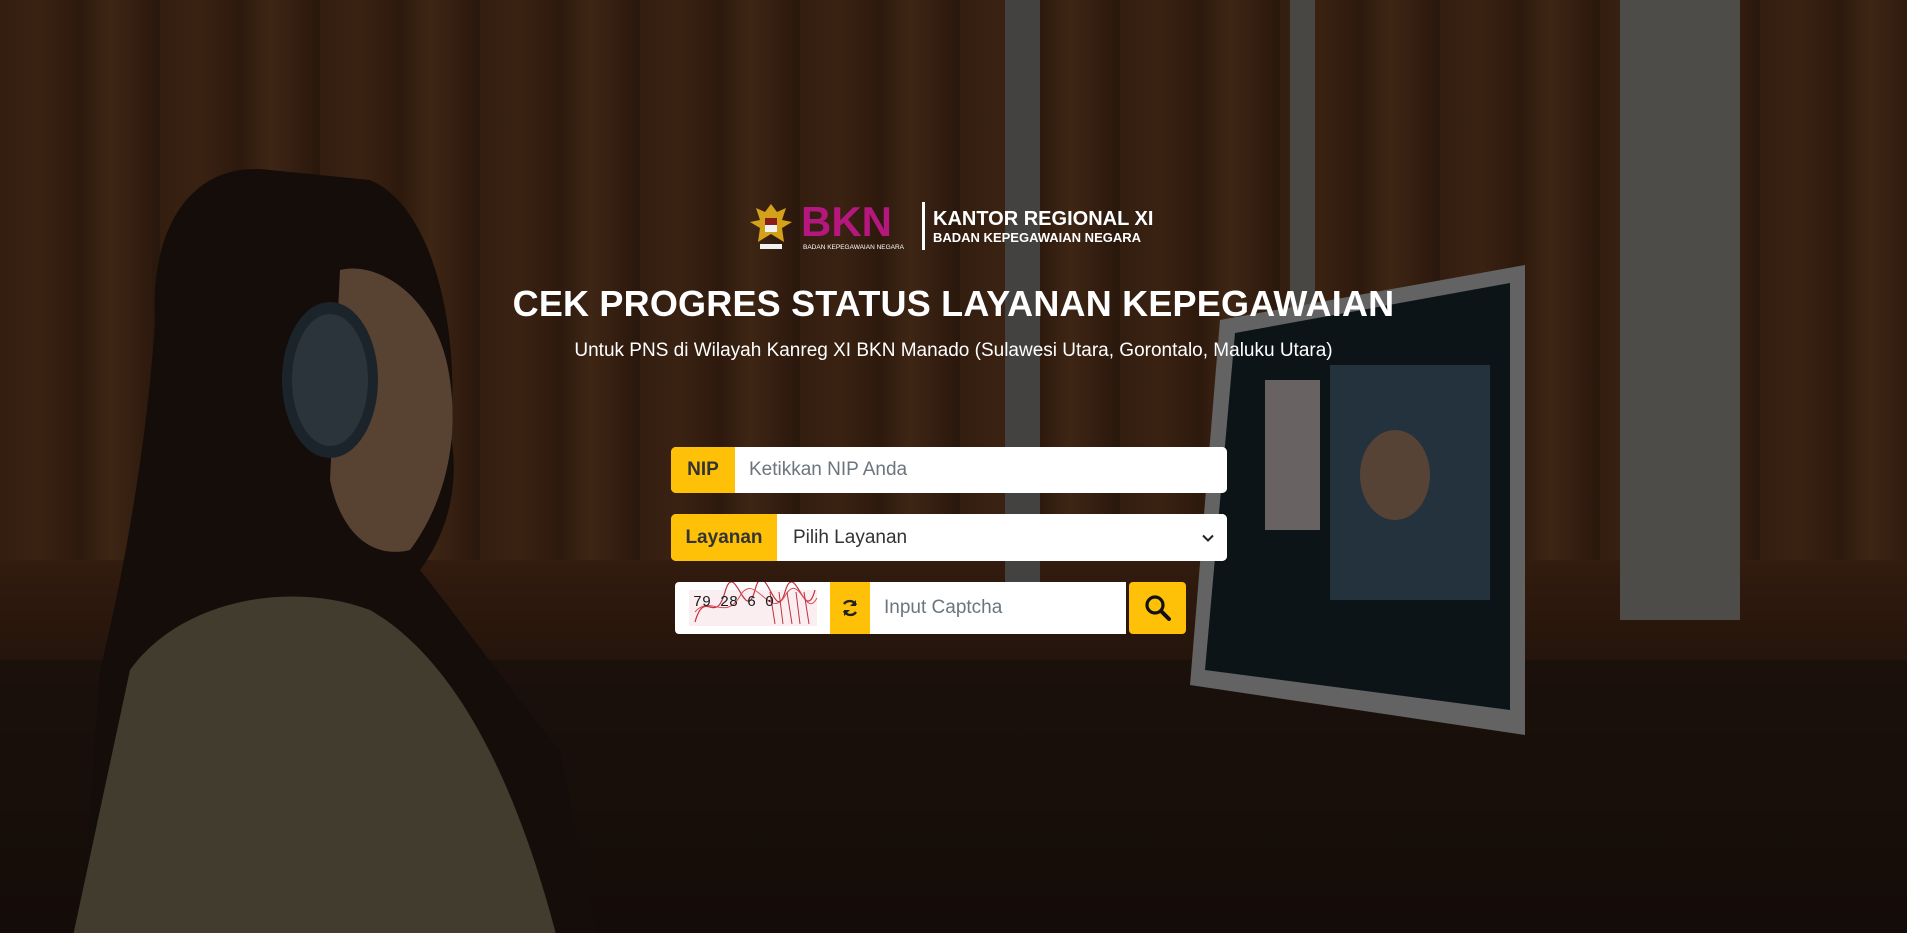  I want to click on layanan-selected-value: Pilih Layanan, so click(850, 537).